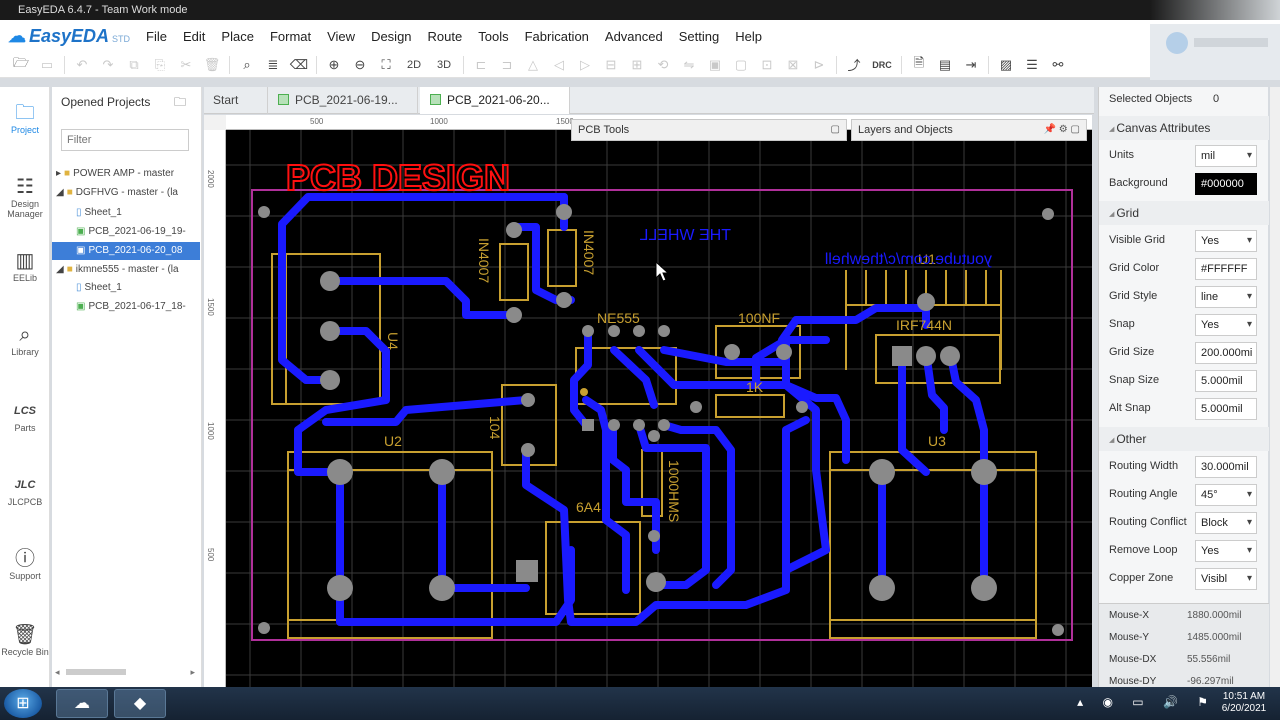 Image resolution: width=1280 pixels, height=720 pixels. What do you see at coordinates (611, 65) in the screenshot?
I see `distribute-h-icon: ⊟` at bounding box center [611, 65].